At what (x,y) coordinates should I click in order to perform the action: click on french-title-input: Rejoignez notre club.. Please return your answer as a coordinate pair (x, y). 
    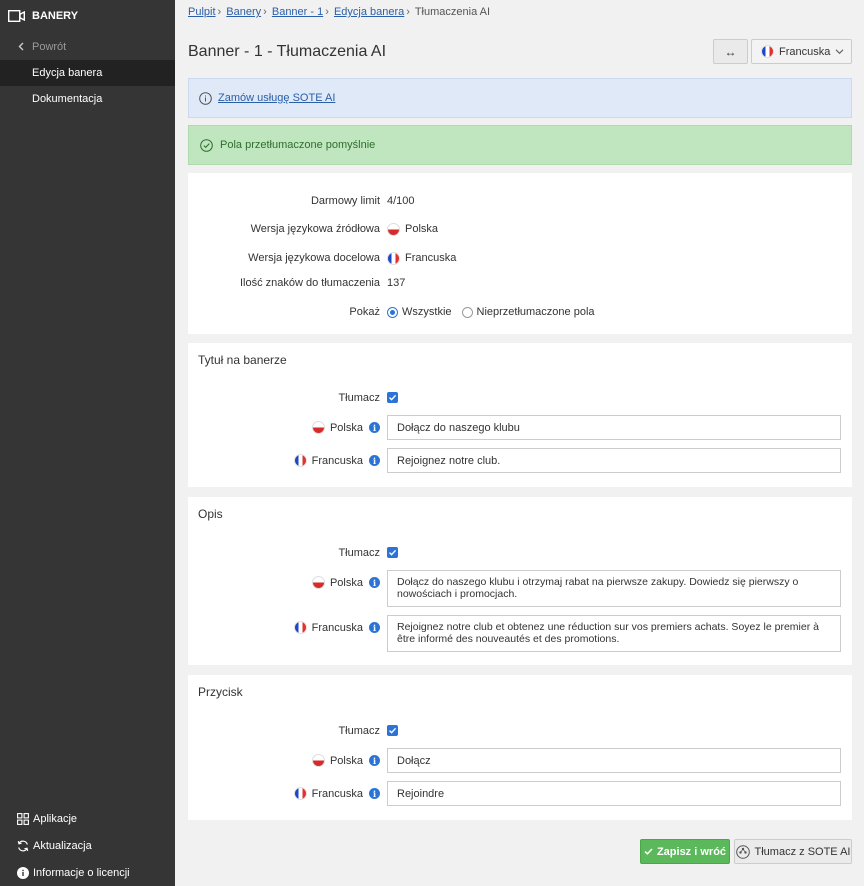
    Looking at the image, I should click on (614, 460).